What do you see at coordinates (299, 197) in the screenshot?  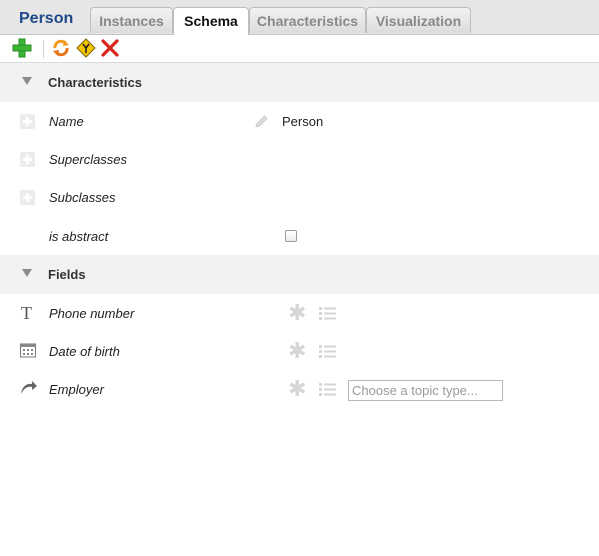 I see `subclasses-row: Subclasses` at bounding box center [299, 197].